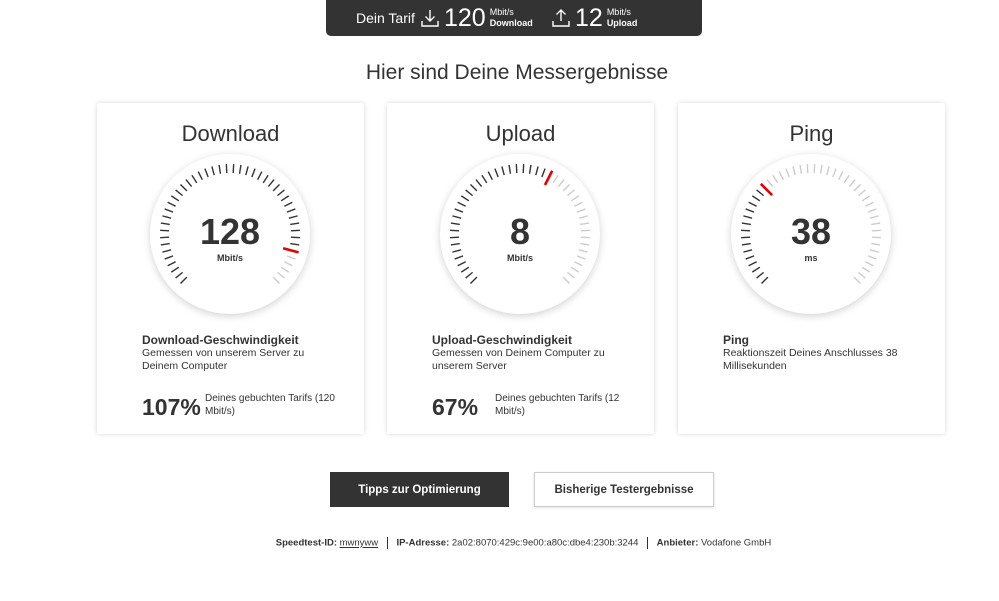  I want to click on upload-percent: 67%, so click(455, 407).